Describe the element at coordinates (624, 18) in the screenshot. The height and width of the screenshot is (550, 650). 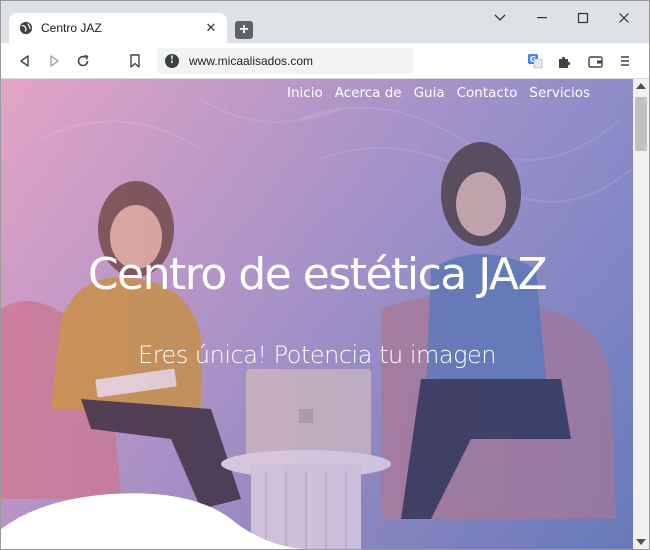
I see `close-window-icon` at that location.